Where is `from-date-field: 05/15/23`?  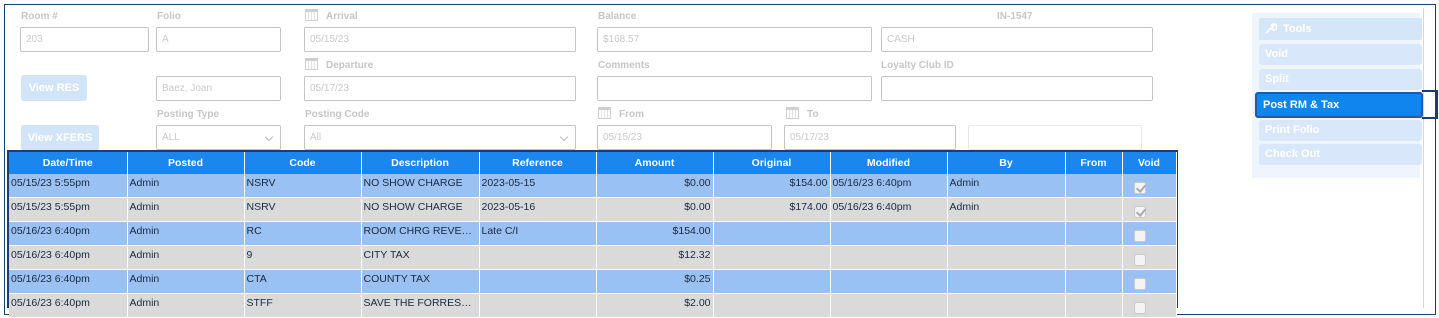
from-date-field: 05/15/23 is located at coordinates (684, 137).